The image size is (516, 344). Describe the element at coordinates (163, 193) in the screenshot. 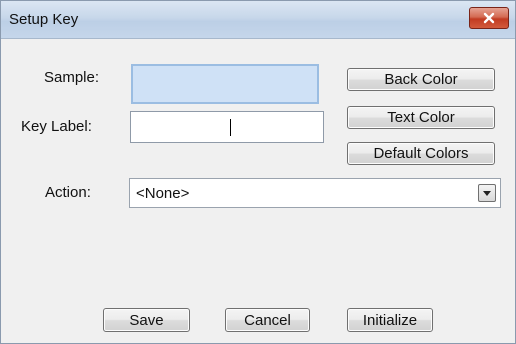

I see `action-selected-value: <None>` at that location.